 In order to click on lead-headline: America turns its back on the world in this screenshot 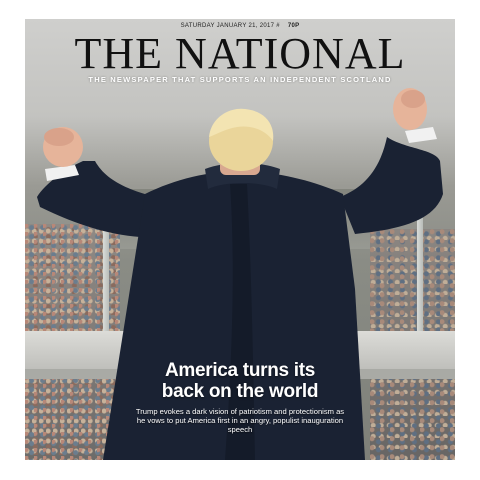, I will do `click(240, 381)`.